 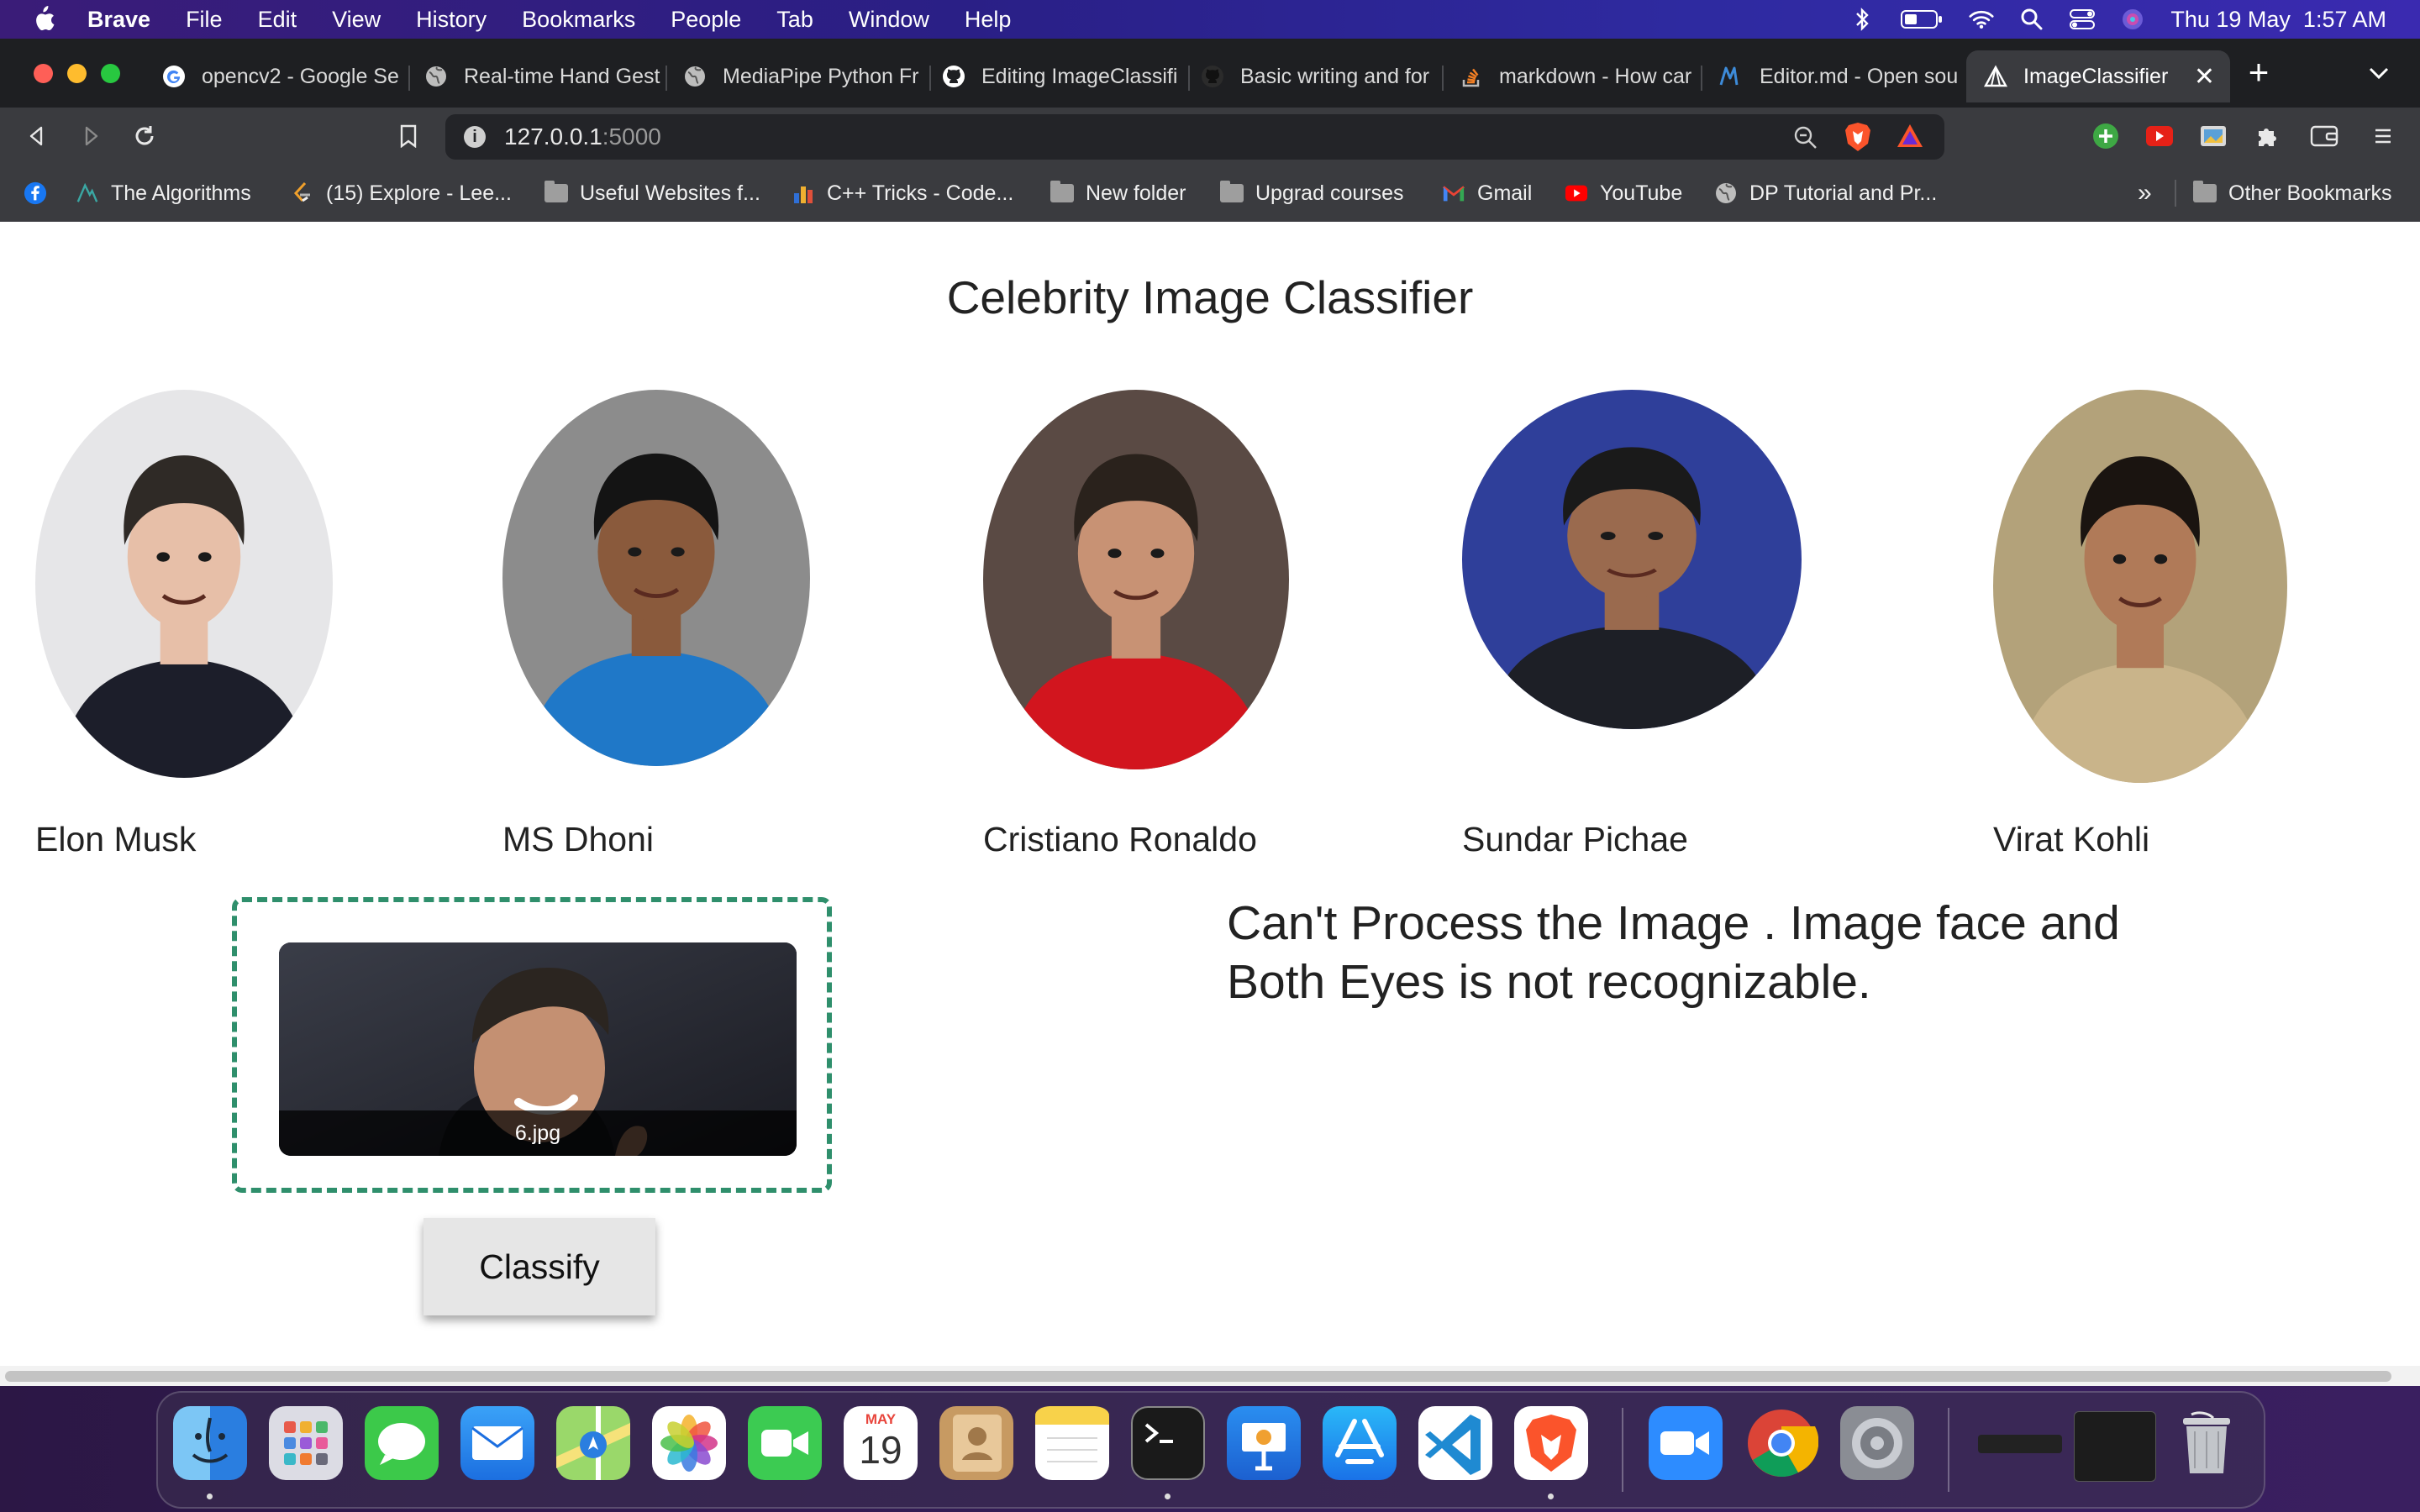 I want to click on double-chevron-icon: », so click(x=2145, y=193).